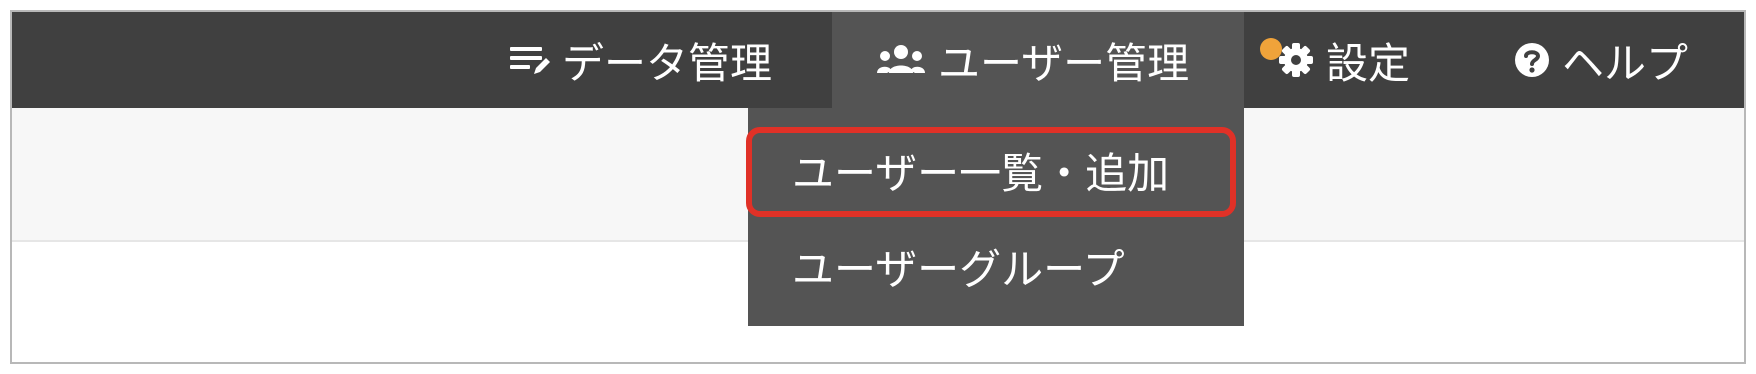 This screenshot has width=1756, height=374. I want to click on dropdown-item-user-list-add-label: ユーザー一覧・追加, so click(981, 173).